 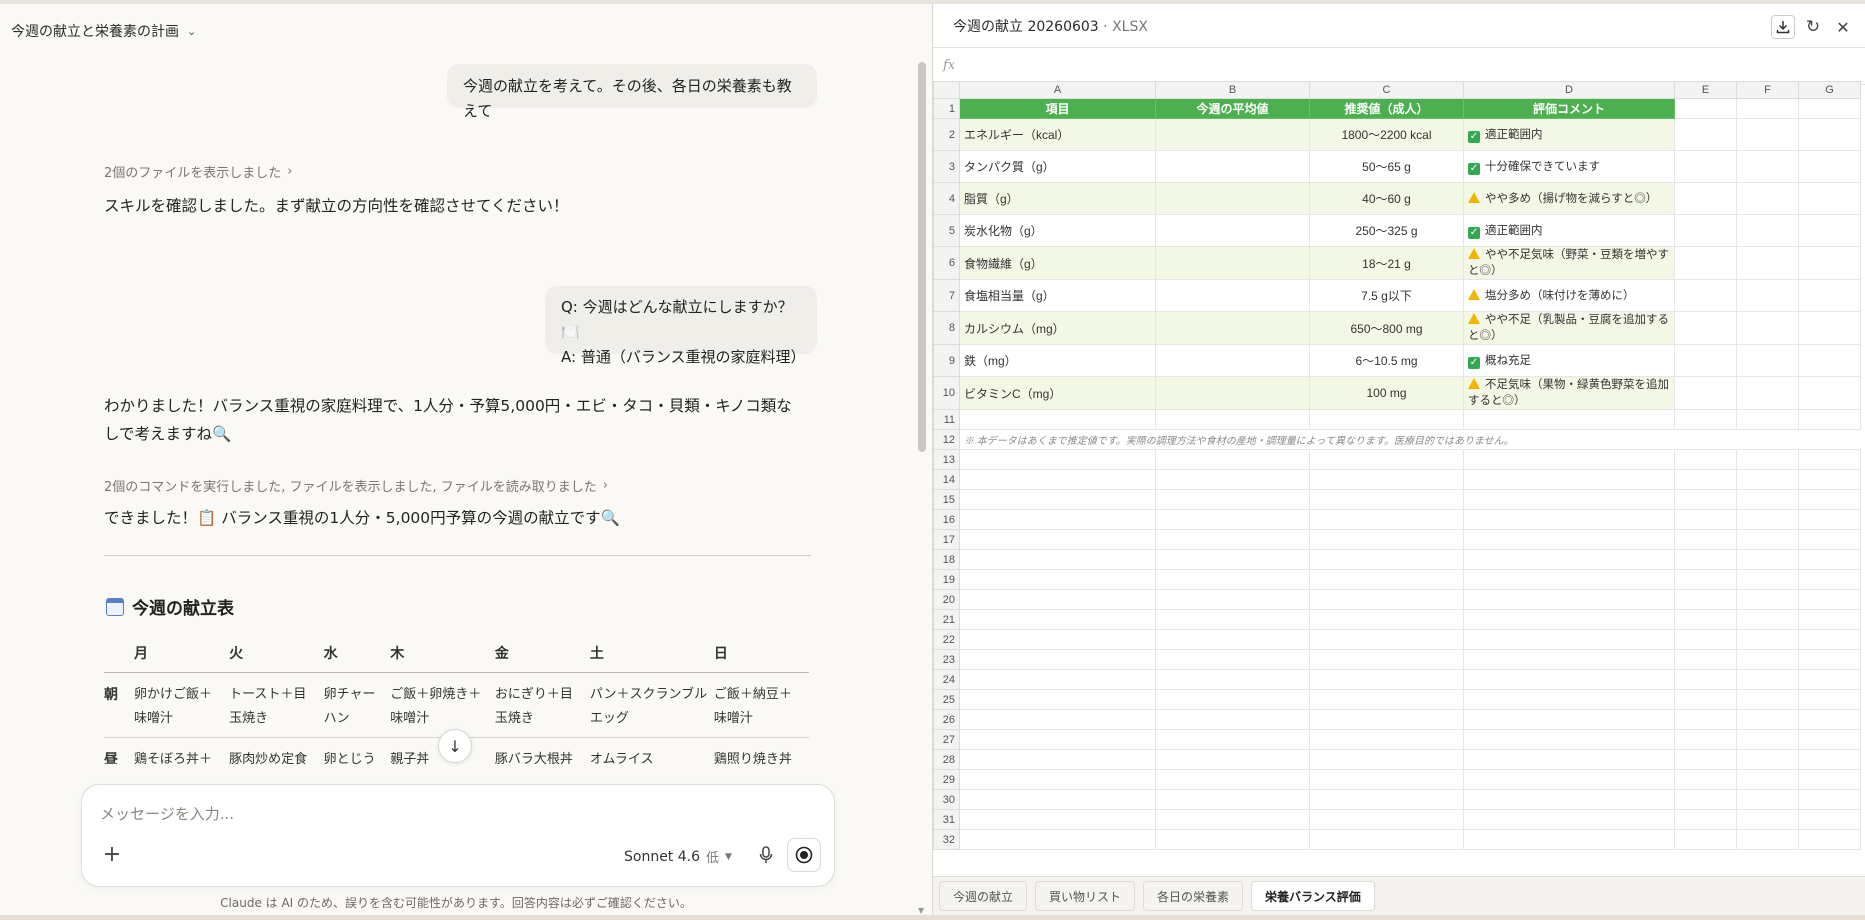 What do you see at coordinates (946, 393) in the screenshot?
I see `row-header: 10` at bounding box center [946, 393].